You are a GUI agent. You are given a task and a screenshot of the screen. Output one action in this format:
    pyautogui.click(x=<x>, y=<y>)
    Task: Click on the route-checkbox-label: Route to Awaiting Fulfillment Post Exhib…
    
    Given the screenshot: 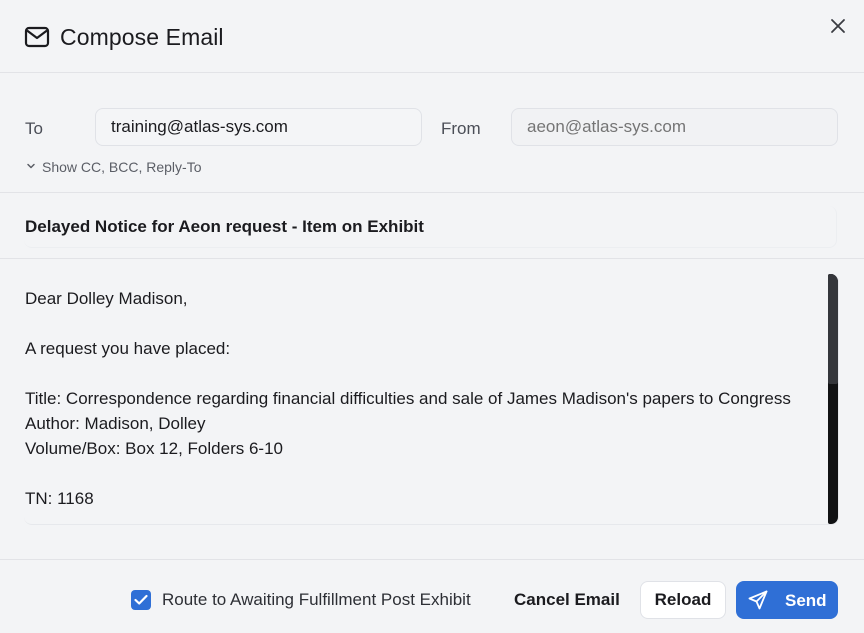 What is the action you would take?
    pyautogui.click(x=316, y=600)
    